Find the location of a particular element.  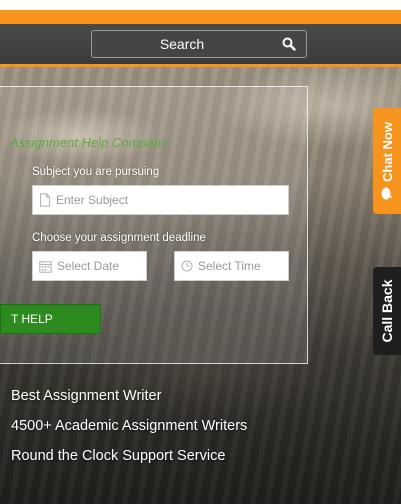

date-placeholder: Select Date is located at coordinates (88, 266).